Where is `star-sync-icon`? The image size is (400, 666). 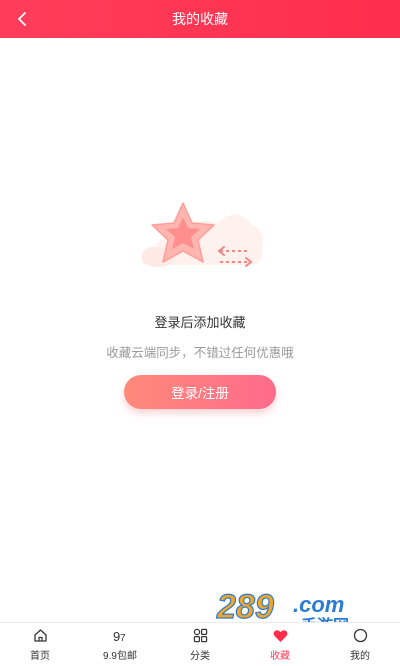 star-sync-icon is located at coordinates (202, 234).